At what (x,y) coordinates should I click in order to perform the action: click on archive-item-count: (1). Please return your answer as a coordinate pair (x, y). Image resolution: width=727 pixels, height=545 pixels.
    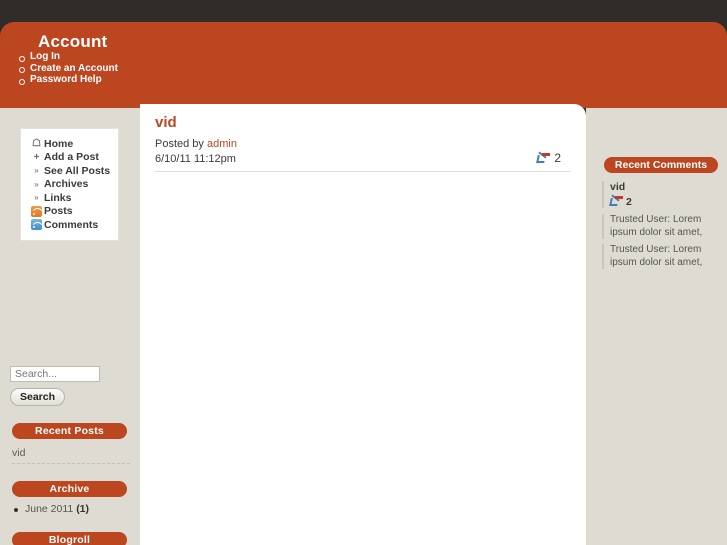
    Looking at the image, I should click on (83, 509).